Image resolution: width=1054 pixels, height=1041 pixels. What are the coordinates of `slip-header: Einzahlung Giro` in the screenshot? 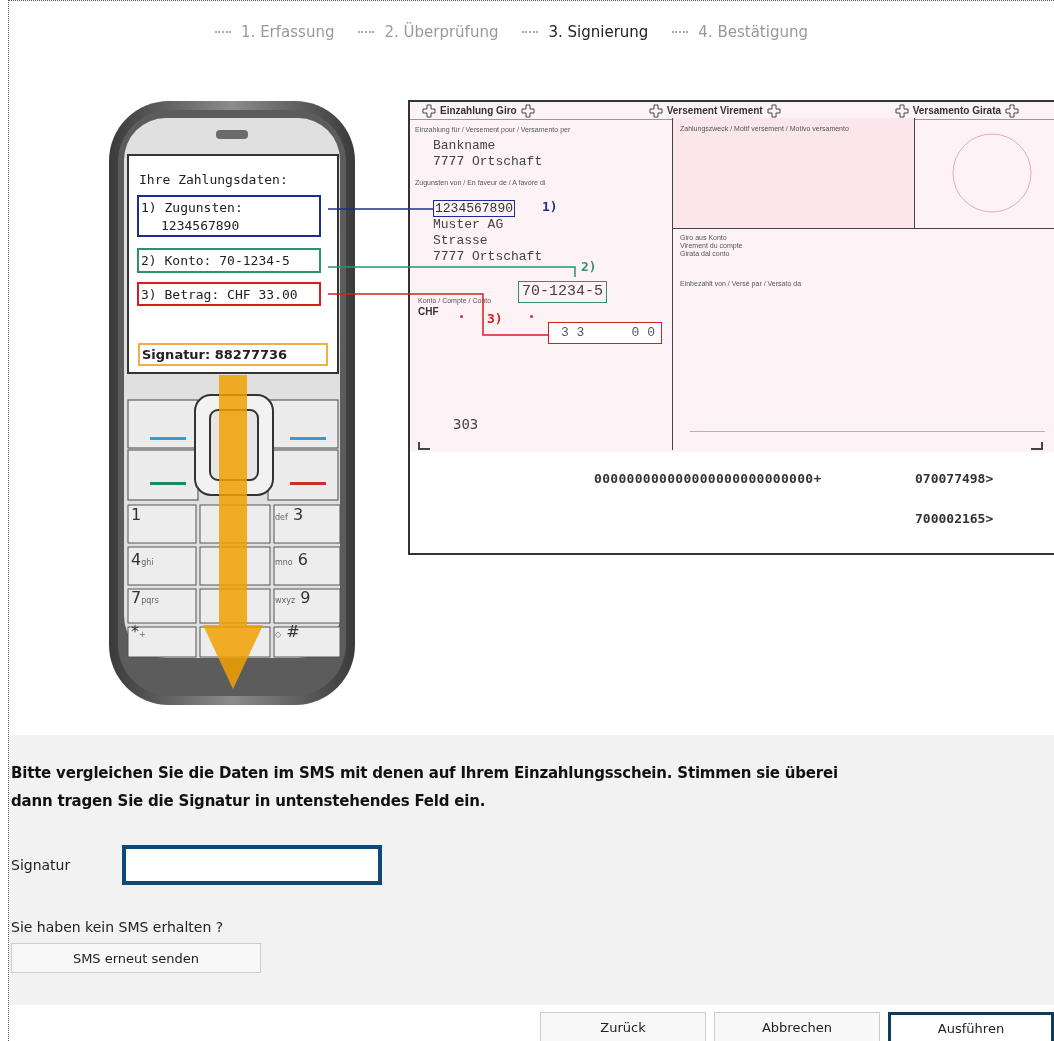 It's located at (478, 110).